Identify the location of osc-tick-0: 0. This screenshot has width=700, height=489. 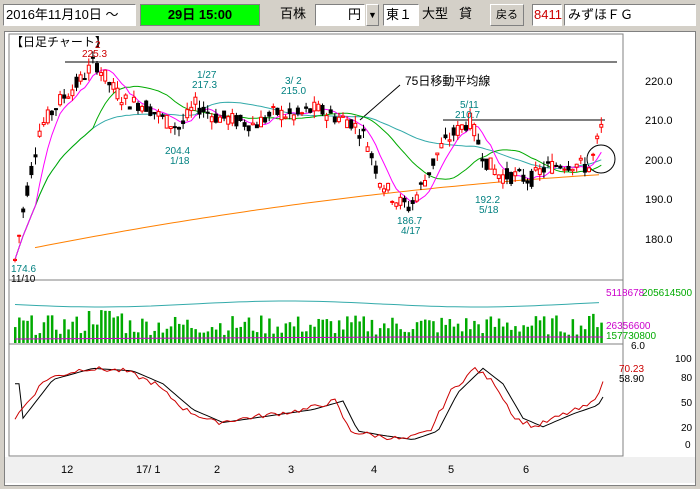
(688, 445).